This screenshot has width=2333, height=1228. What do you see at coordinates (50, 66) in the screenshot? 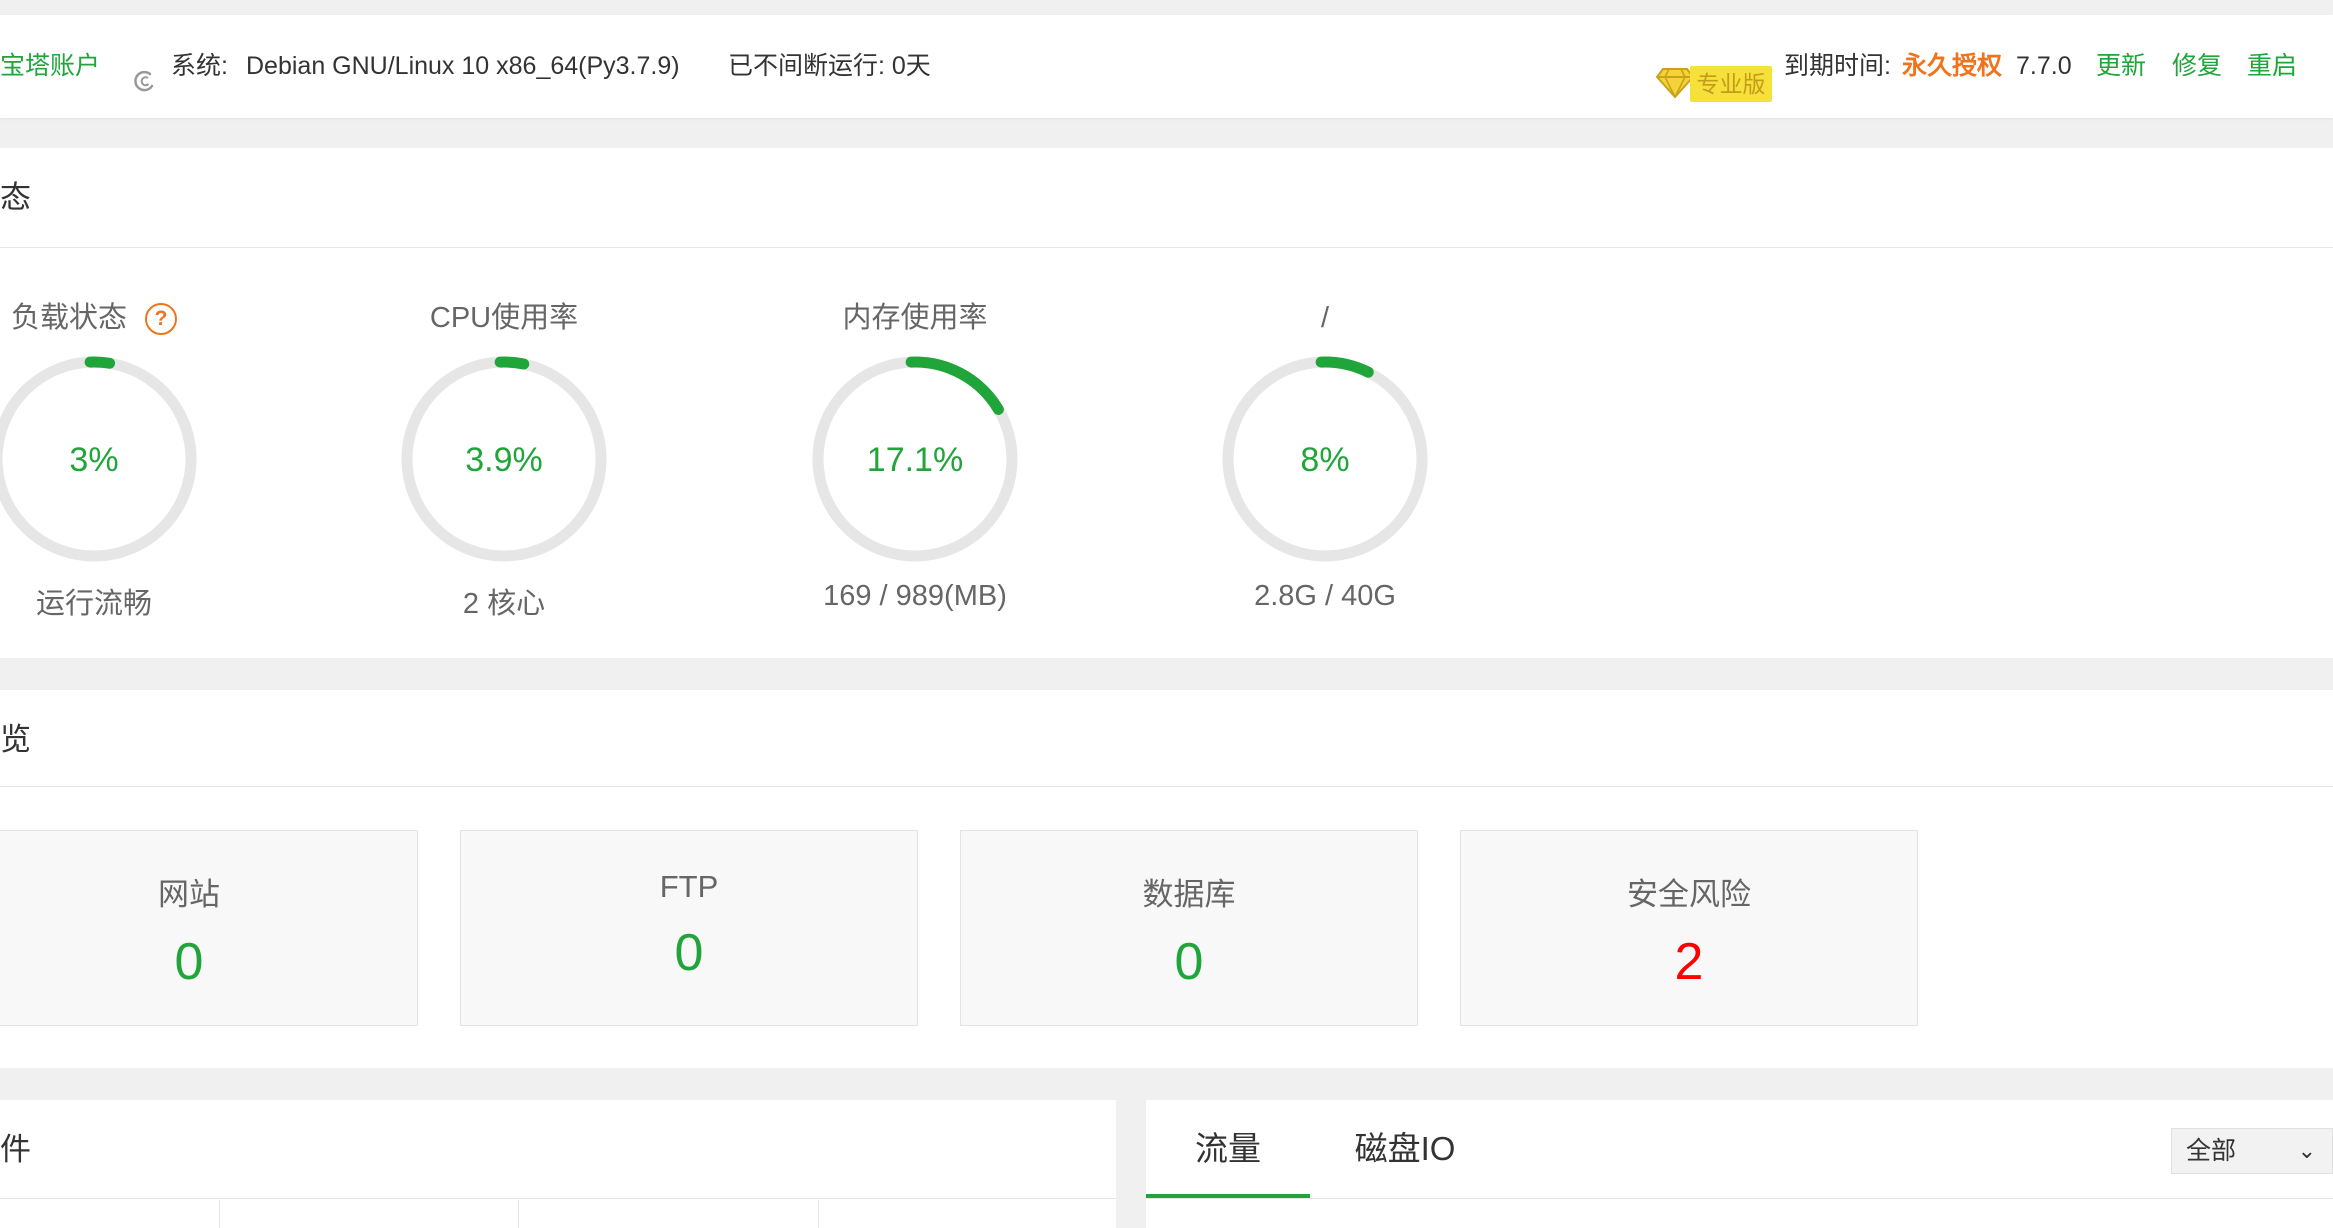
I see `bt-account-link: 宝塔账户` at bounding box center [50, 66].